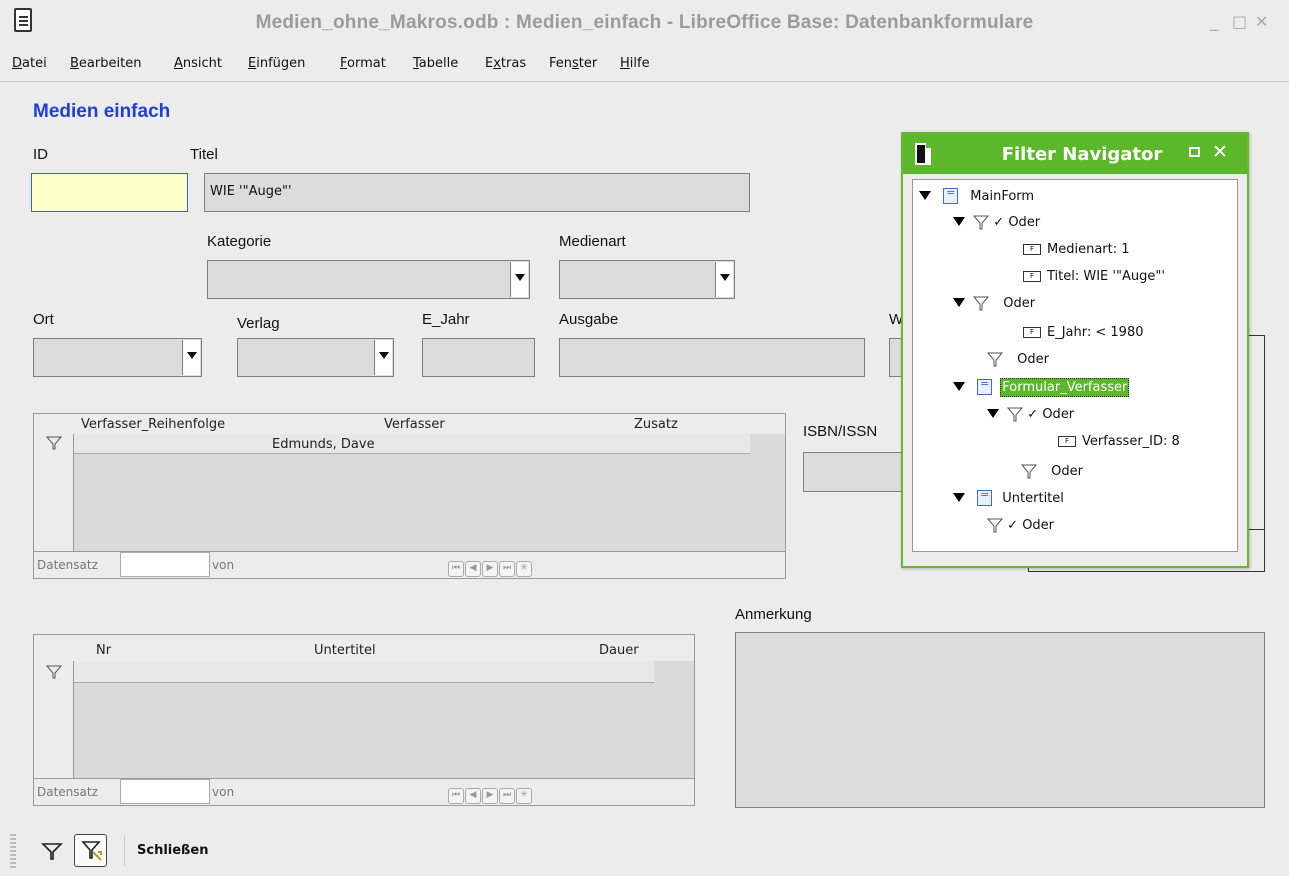 This screenshot has height=876, width=1289. Describe the element at coordinates (345, 650) in the screenshot. I see `column-header: Untertitel` at that location.